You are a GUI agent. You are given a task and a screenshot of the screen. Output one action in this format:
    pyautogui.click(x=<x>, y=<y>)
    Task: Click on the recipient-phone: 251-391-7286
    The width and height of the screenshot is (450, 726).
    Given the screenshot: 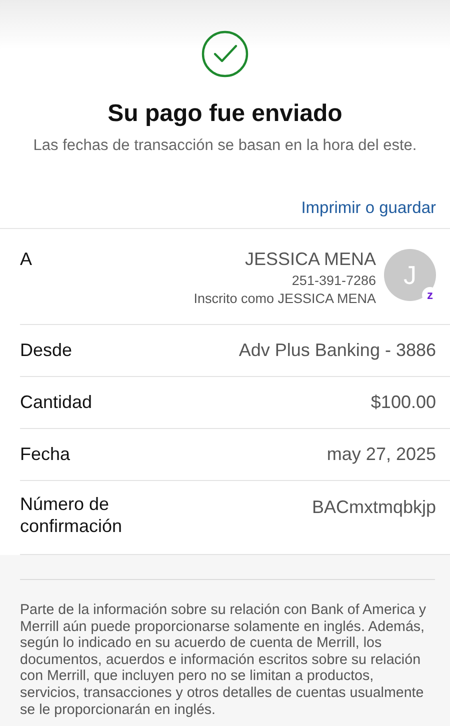 What is the action you would take?
    pyautogui.click(x=334, y=280)
    